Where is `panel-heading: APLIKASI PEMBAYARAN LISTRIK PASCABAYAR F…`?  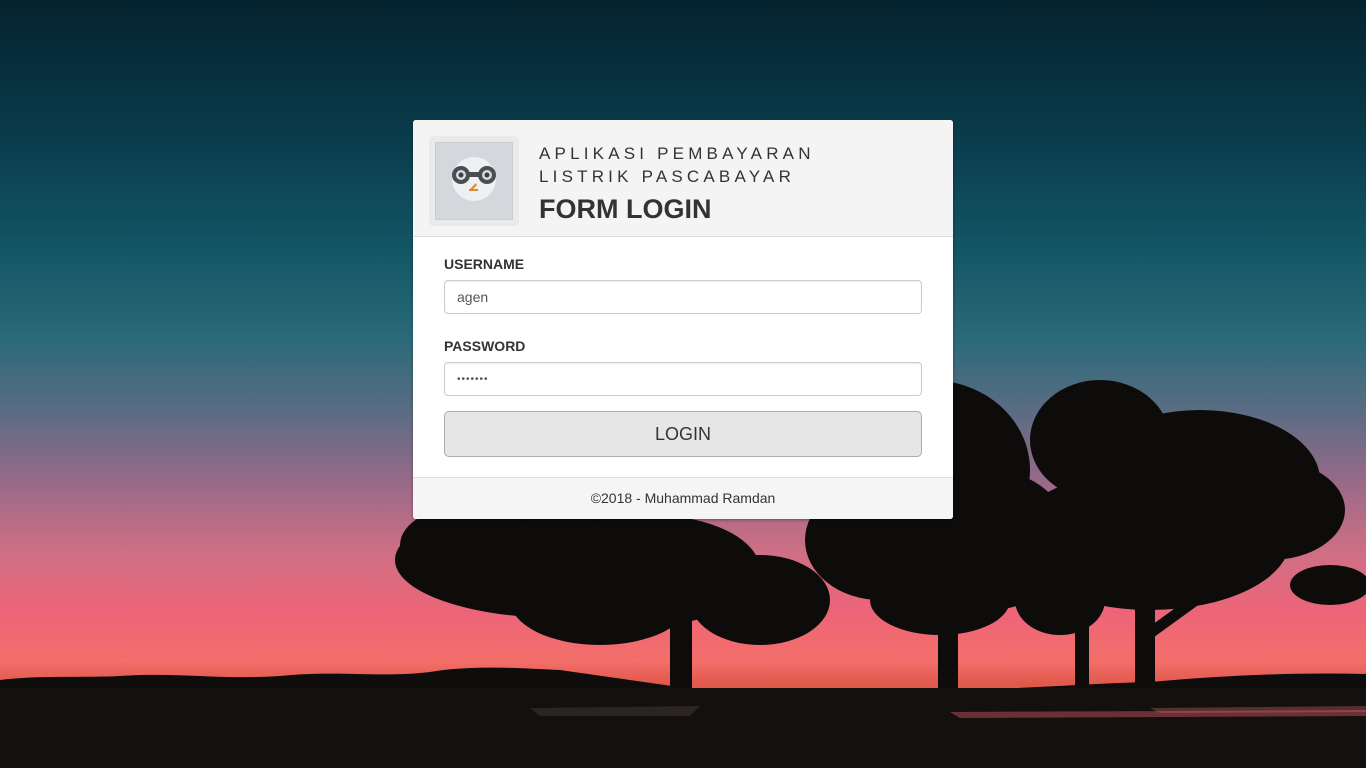
panel-heading: APLIKASI PEMBAYARAN LISTRIK PASCABAYAR F… is located at coordinates (683, 178).